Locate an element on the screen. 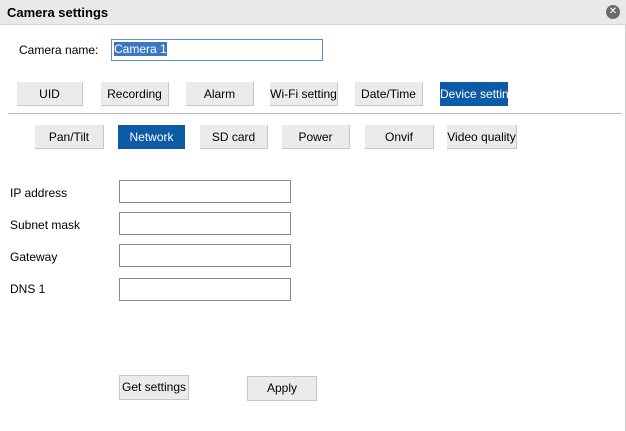 The height and width of the screenshot is (431, 626). subtab-pan-tilt: Pan/Tilt is located at coordinates (69, 137).